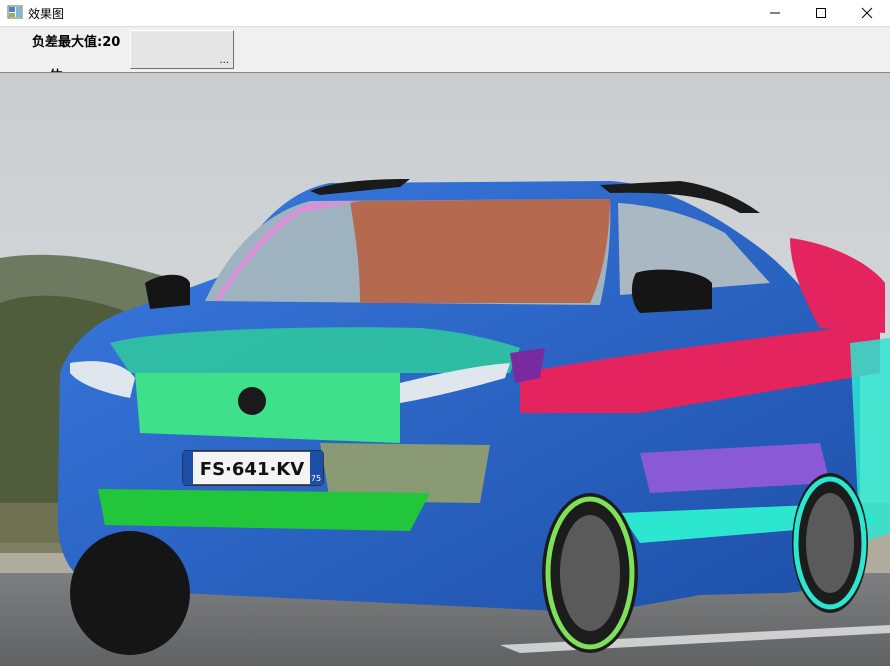 The height and width of the screenshot is (666, 890). What do you see at coordinates (480, 251) in the screenshot?
I see `overlay-windshield` at bounding box center [480, 251].